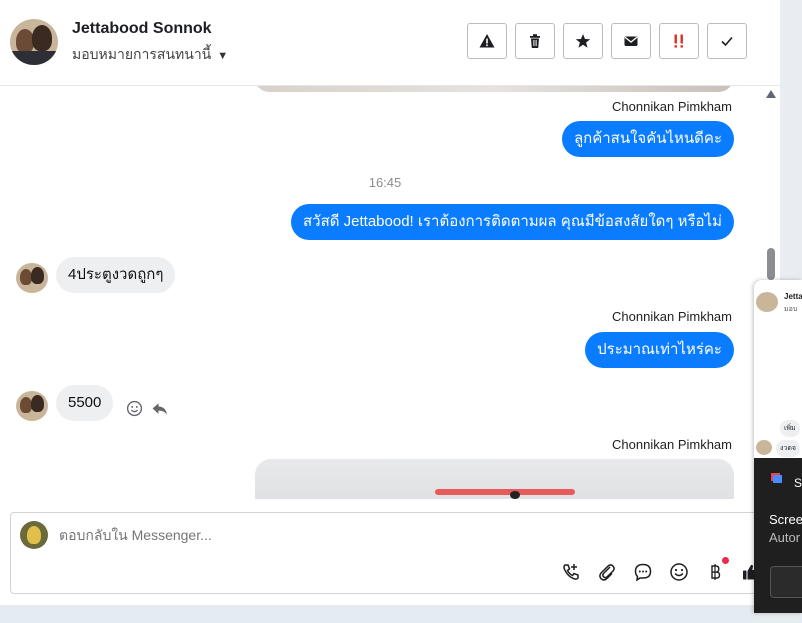 This screenshot has width=802, height=623. I want to click on assign-label: มอบหมายการสนทนานี้, so click(142, 54).